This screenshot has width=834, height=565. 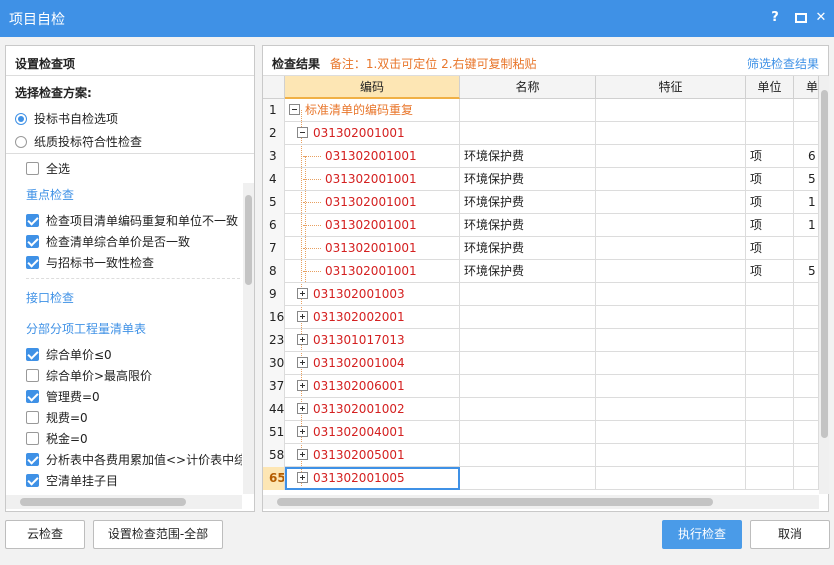 What do you see at coordinates (372, 455) in the screenshot?
I see `code-cell: 031302005001` at bounding box center [372, 455].